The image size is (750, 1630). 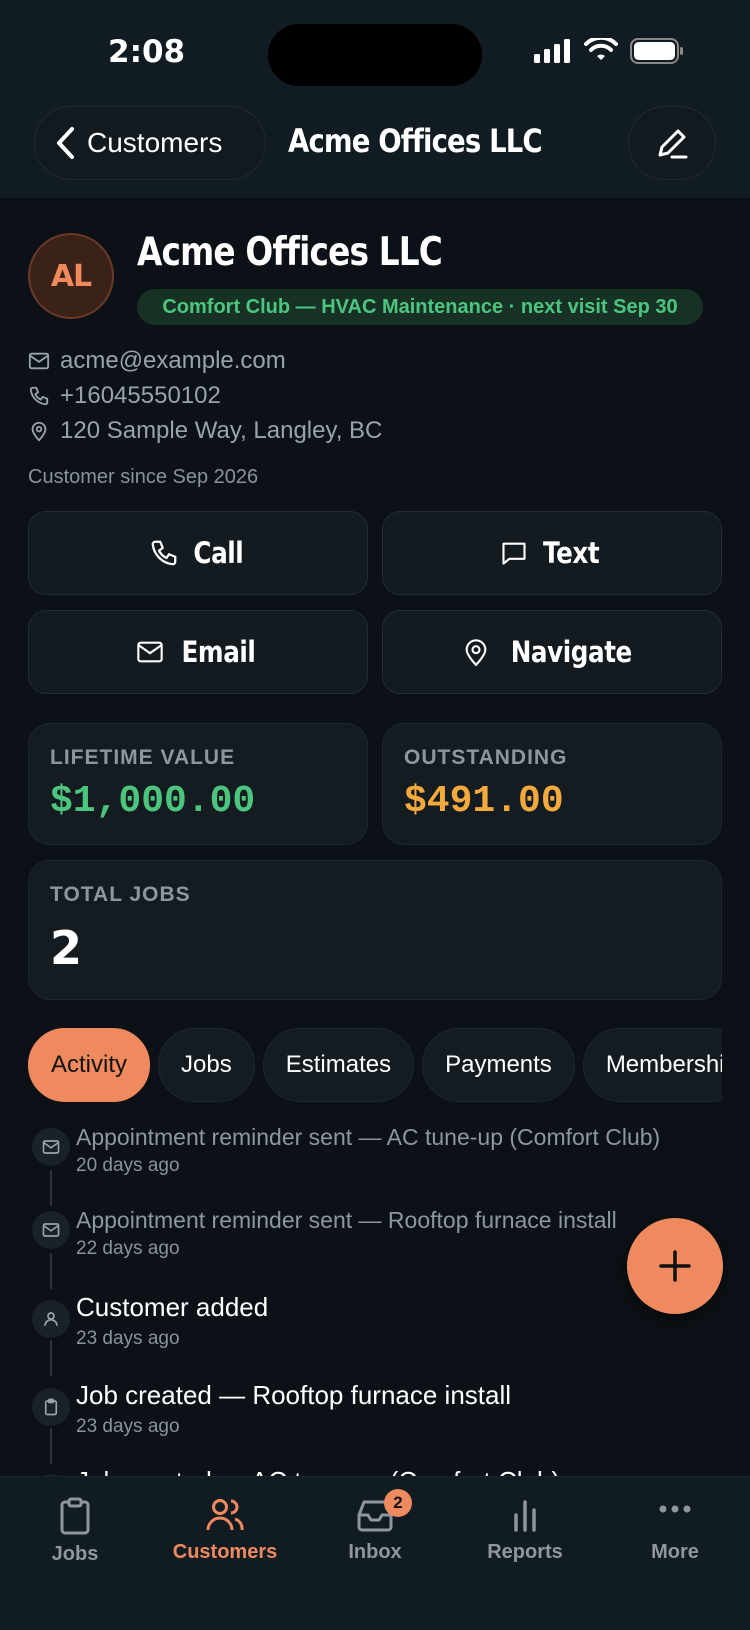 I want to click on lifetime-value: $1,000.00, so click(x=153, y=801).